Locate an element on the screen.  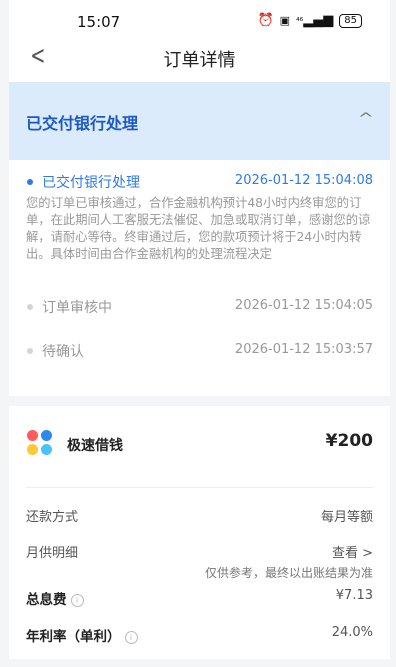
chevron-right-icon: > is located at coordinates (367, 553).